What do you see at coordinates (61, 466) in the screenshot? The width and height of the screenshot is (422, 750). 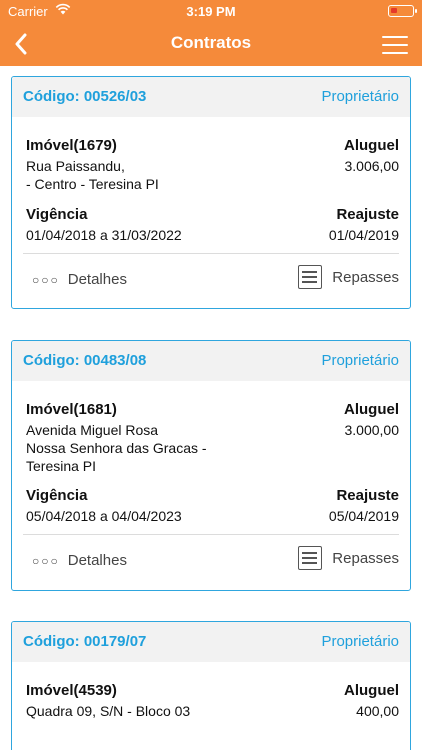 I see `address-line: Teresina PI` at bounding box center [61, 466].